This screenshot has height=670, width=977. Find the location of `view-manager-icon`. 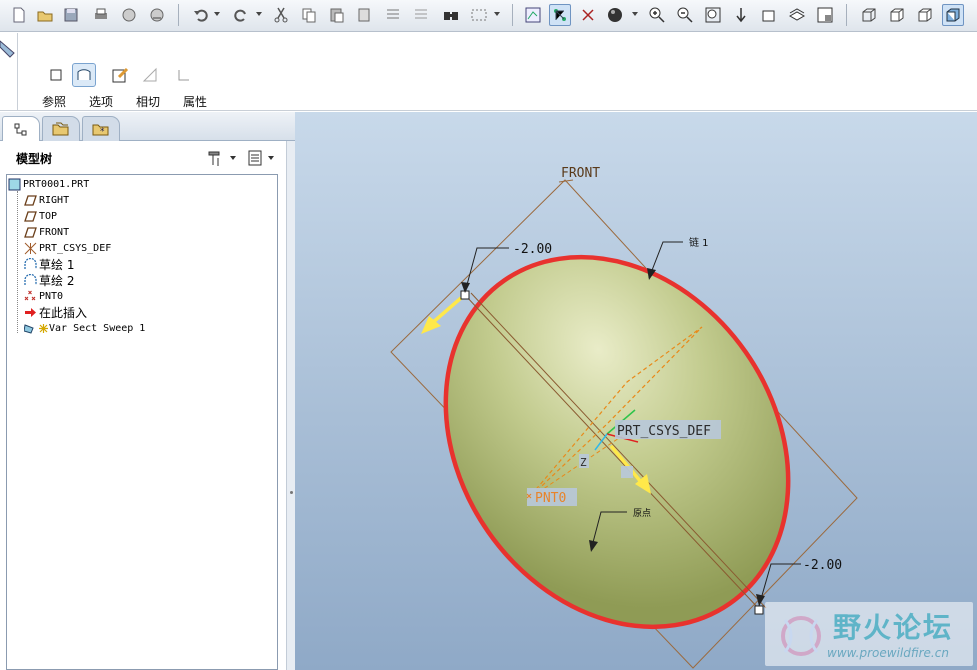

view-manager-icon is located at coordinates (825, 15).